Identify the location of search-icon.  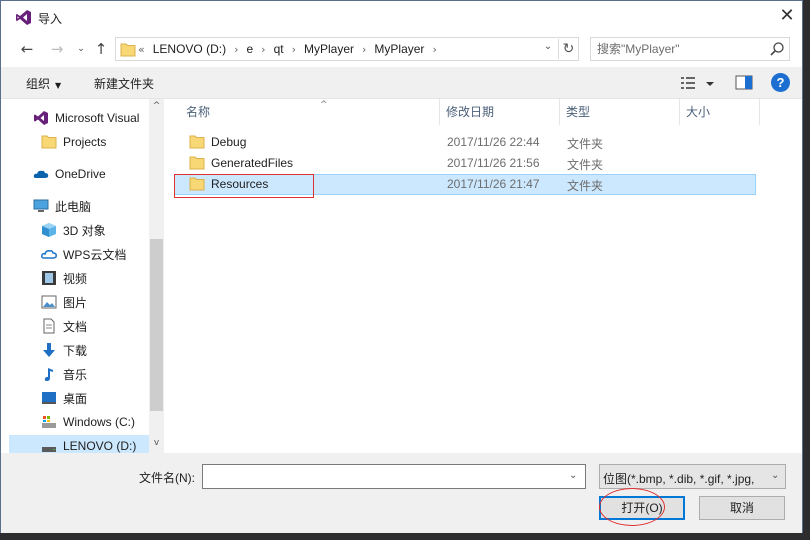
(777, 49).